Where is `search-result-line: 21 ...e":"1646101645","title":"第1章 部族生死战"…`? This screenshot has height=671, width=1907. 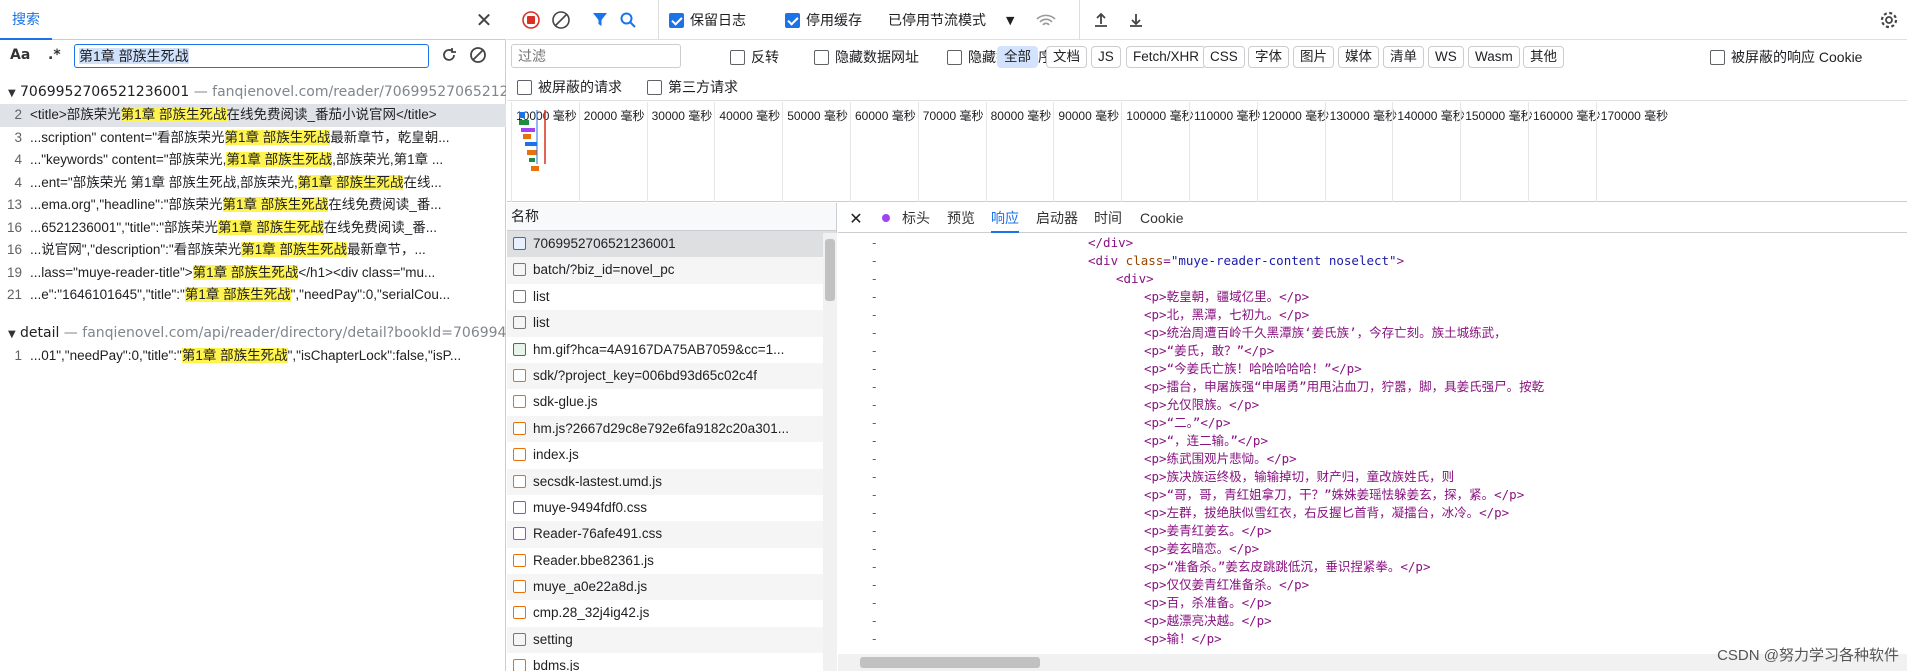
search-result-line: 21 ...e":"1646101645","title":"第1章 部族生死战"… is located at coordinates (253, 295).